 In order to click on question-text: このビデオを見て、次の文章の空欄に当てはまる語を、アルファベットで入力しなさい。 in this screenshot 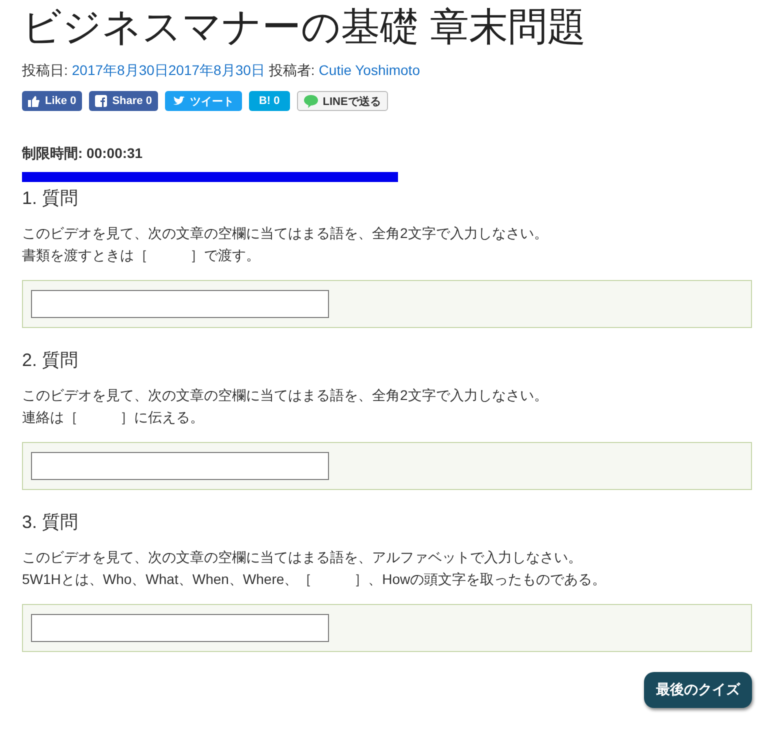, I will do `click(302, 557)`.